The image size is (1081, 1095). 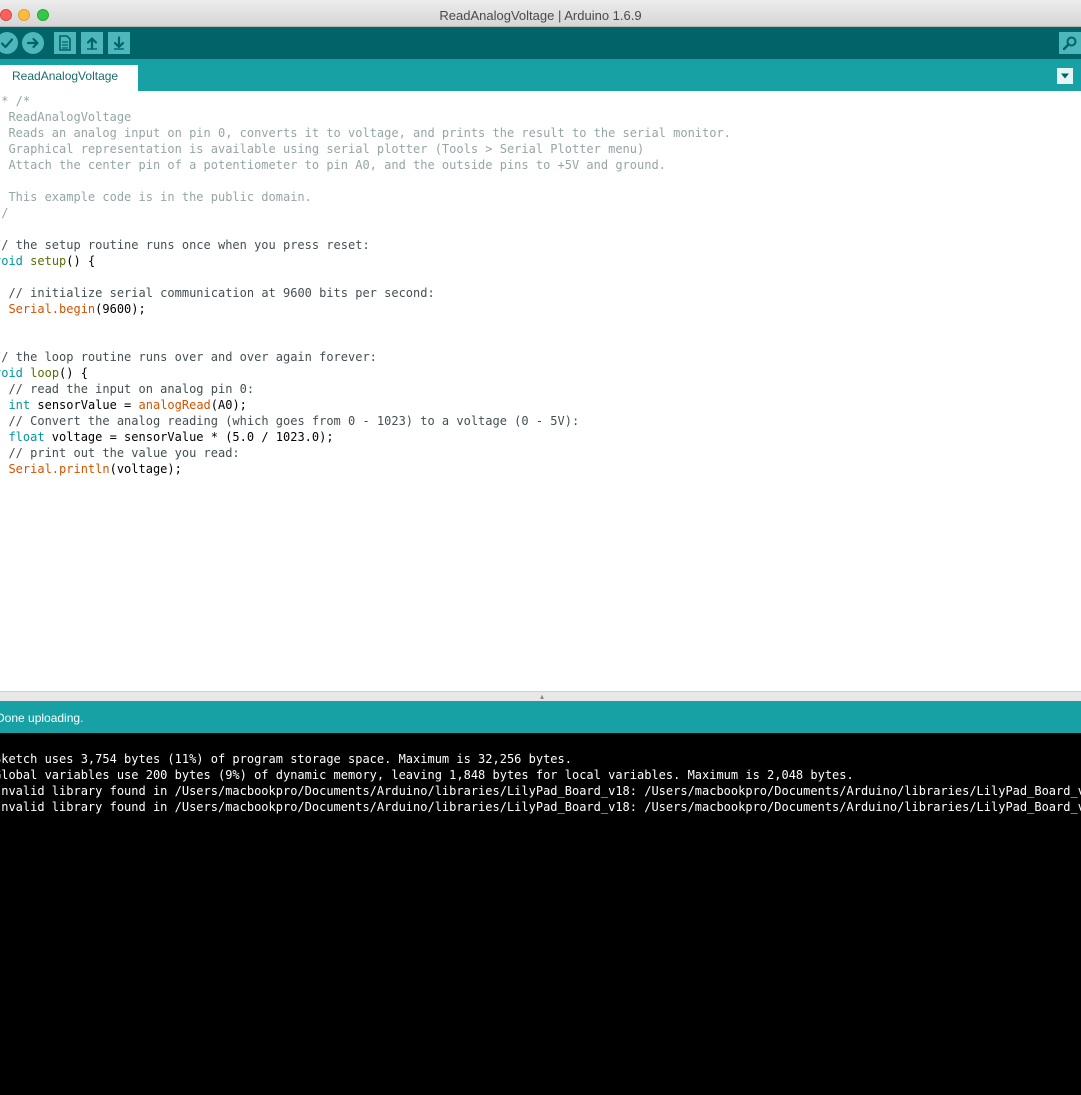 I want to click on save-sketch-button, so click(x=119, y=43).